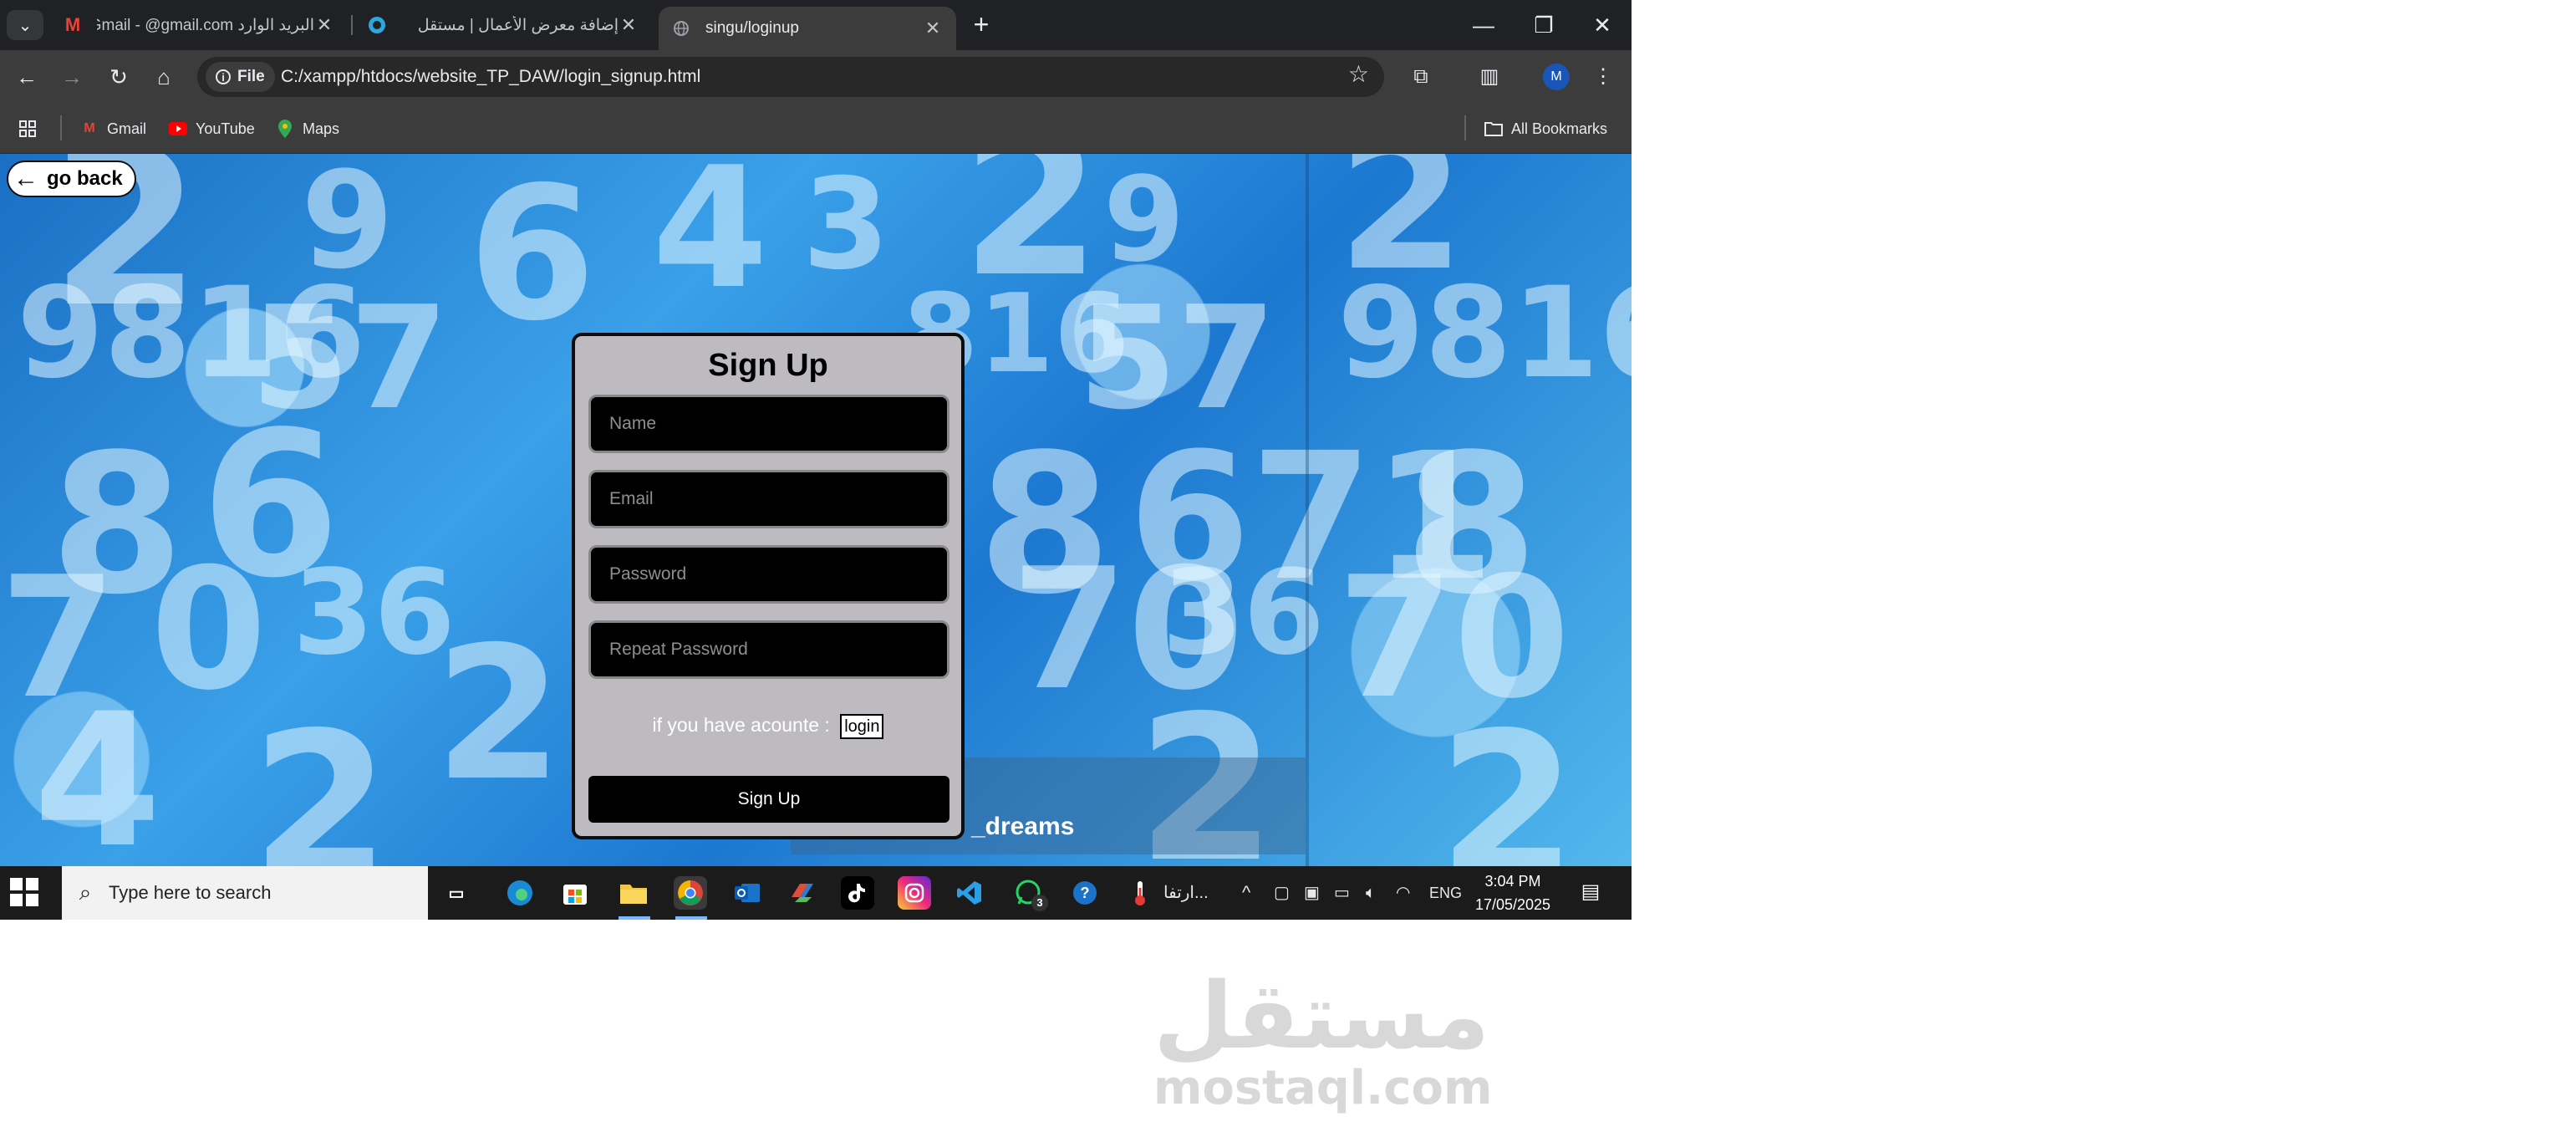 This screenshot has height=1122, width=2576. I want to click on clock-date: 17/05/2025, so click(1512, 904).